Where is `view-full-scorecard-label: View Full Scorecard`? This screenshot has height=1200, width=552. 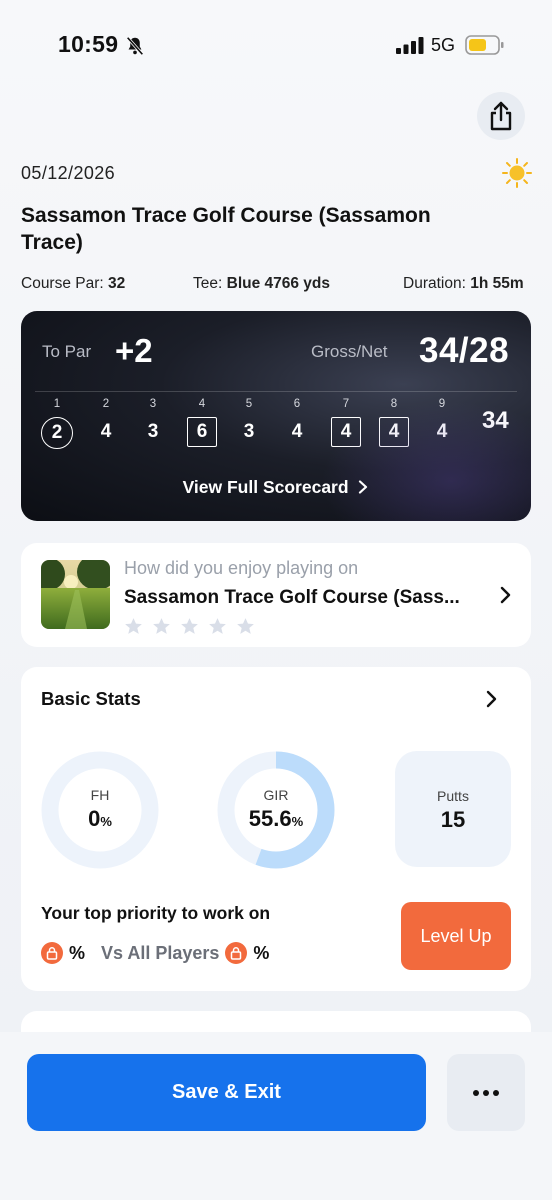
view-full-scorecard-label: View Full Scorecard is located at coordinates (265, 487).